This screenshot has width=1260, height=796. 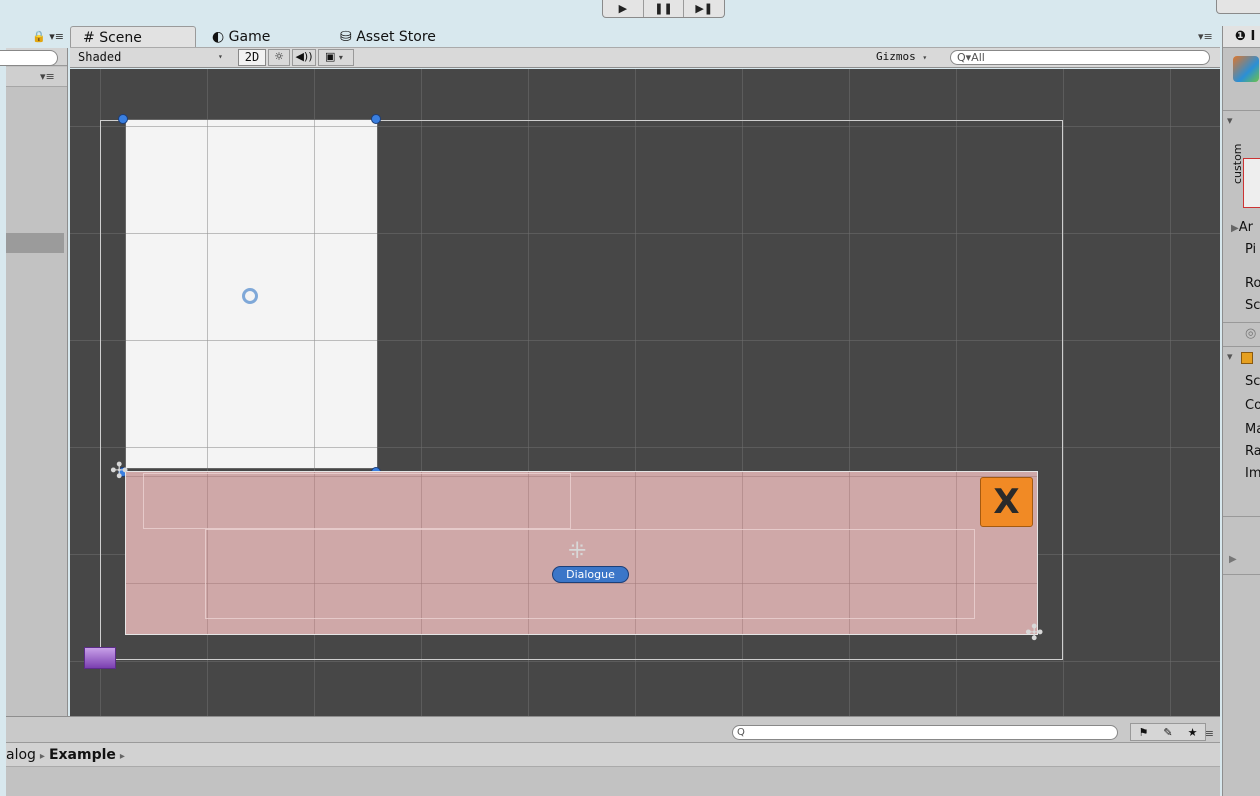 I want to click on image-gizmo-icon, so click(x=100, y=658).